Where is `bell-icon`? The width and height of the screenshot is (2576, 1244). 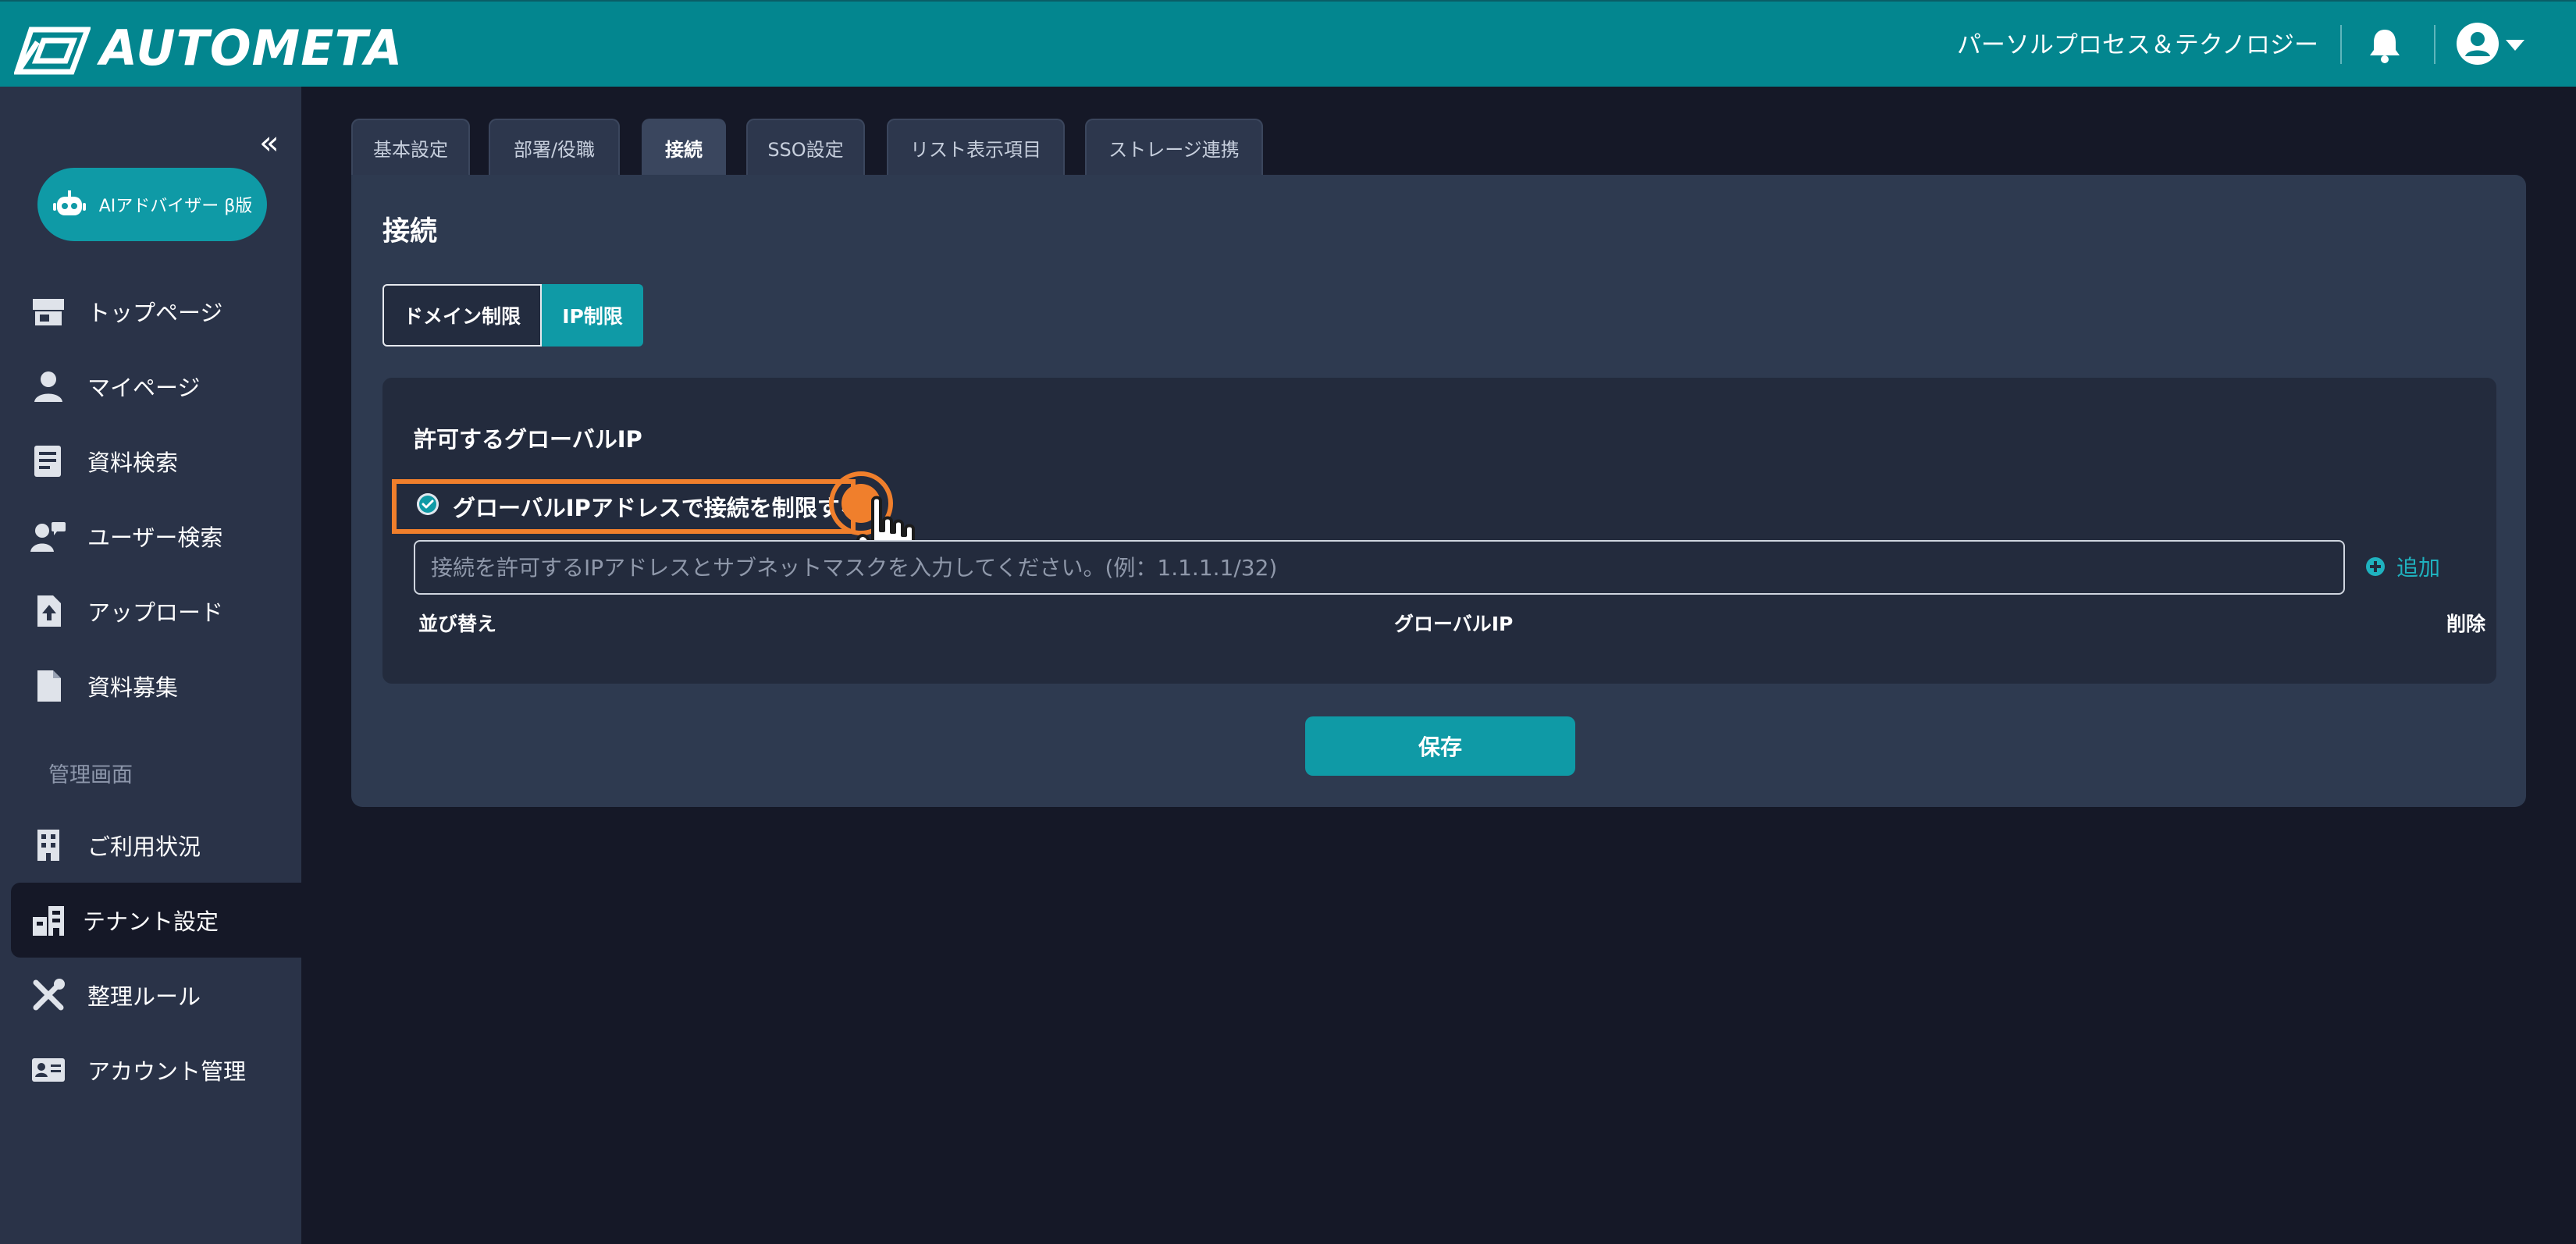 bell-icon is located at coordinates (2385, 45).